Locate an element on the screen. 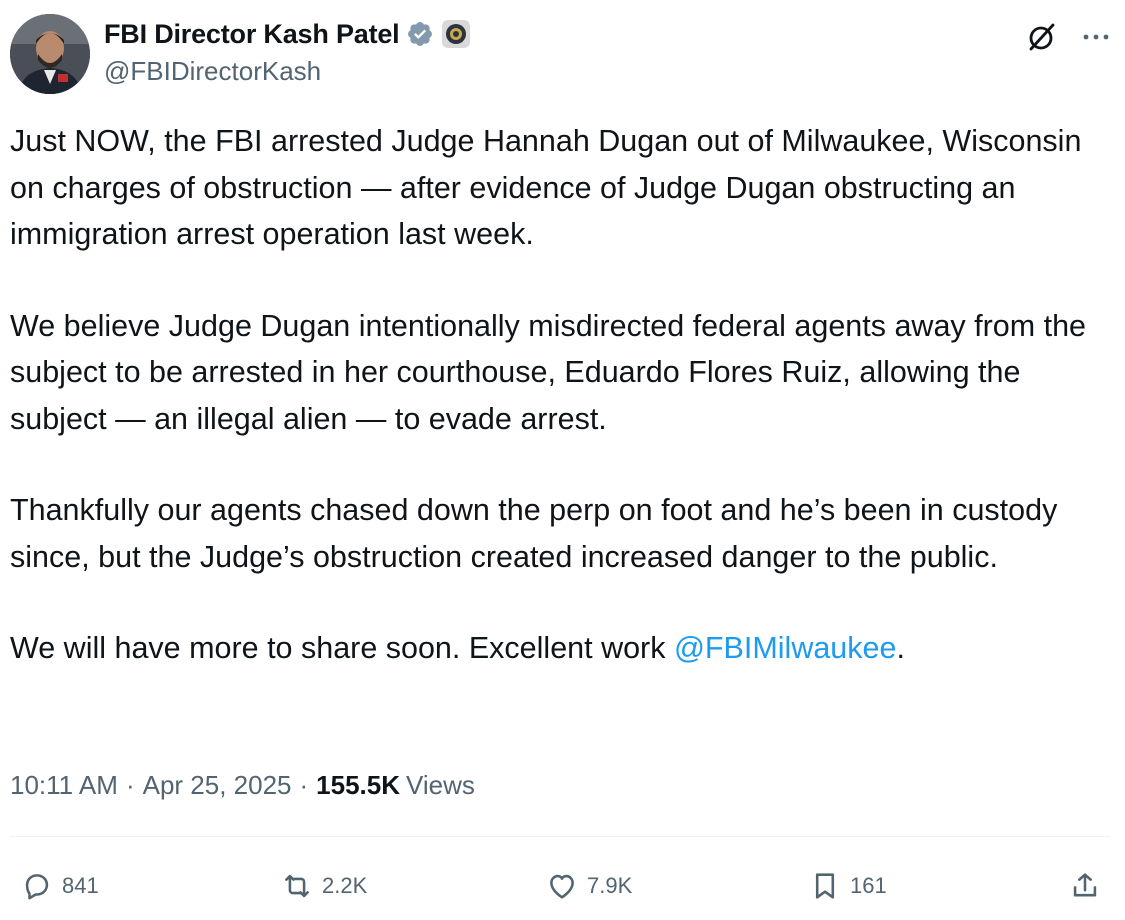 This screenshot has width=1125, height=920. mention-link: @FBIMilwaukee is located at coordinates (785, 648).